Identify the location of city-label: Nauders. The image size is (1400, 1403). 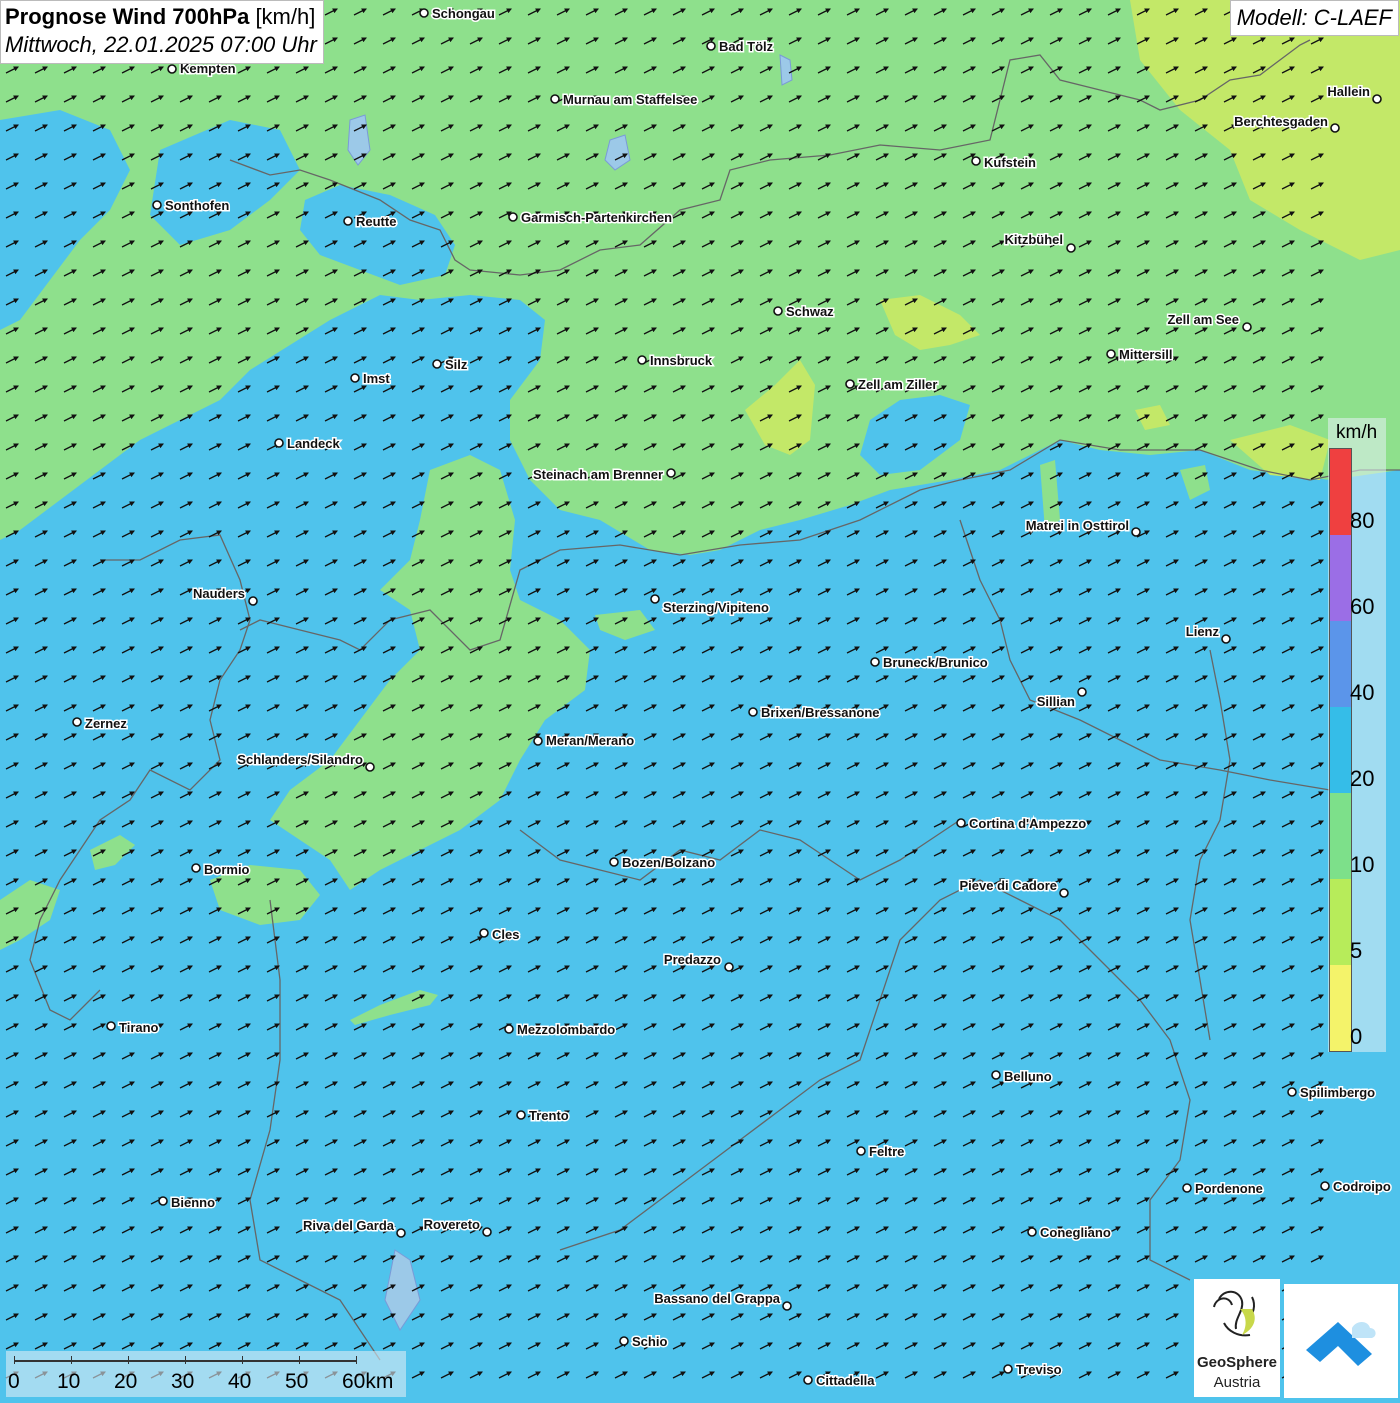
(219, 593).